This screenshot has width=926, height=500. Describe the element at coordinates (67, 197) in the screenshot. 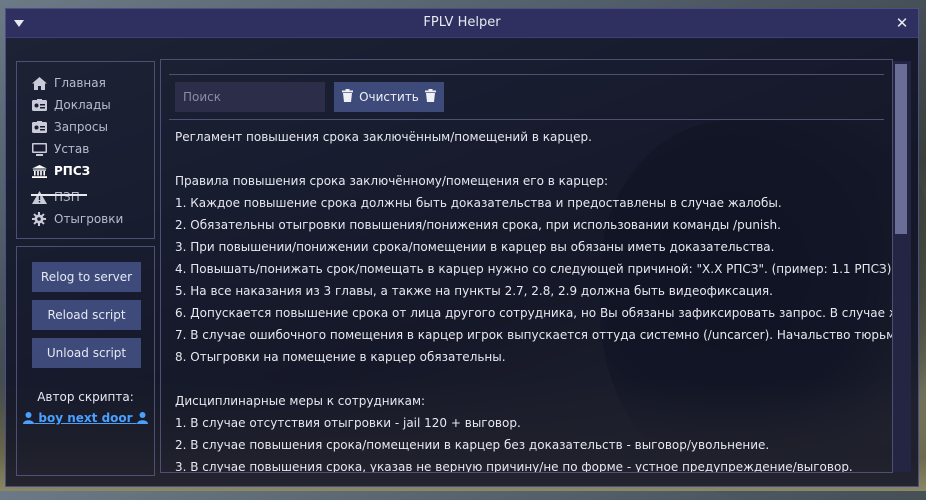

I see `nav-label: ПЗП` at that location.